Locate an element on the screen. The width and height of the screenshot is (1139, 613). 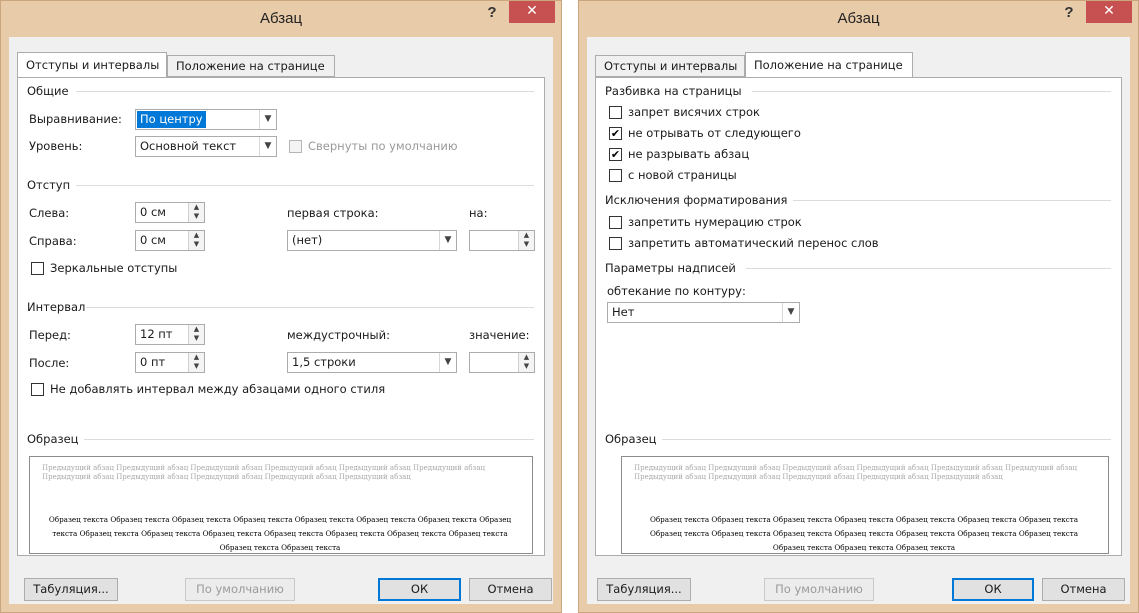
collapsed-by-default-label: Свернуты по умолчанию is located at coordinates (383, 146).